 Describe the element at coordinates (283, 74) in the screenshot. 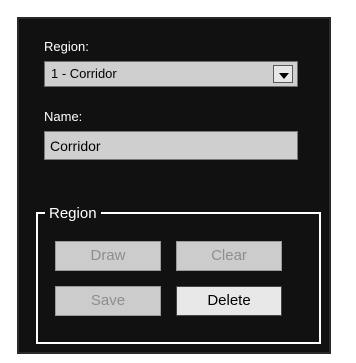

I see `chevron-down-icon` at that location.